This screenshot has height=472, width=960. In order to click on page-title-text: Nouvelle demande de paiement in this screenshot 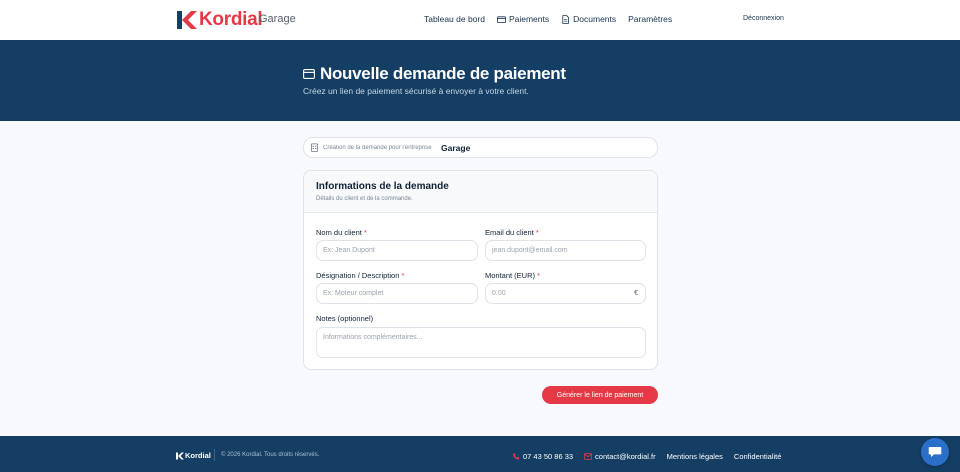, I will do `click(443, 73)`.